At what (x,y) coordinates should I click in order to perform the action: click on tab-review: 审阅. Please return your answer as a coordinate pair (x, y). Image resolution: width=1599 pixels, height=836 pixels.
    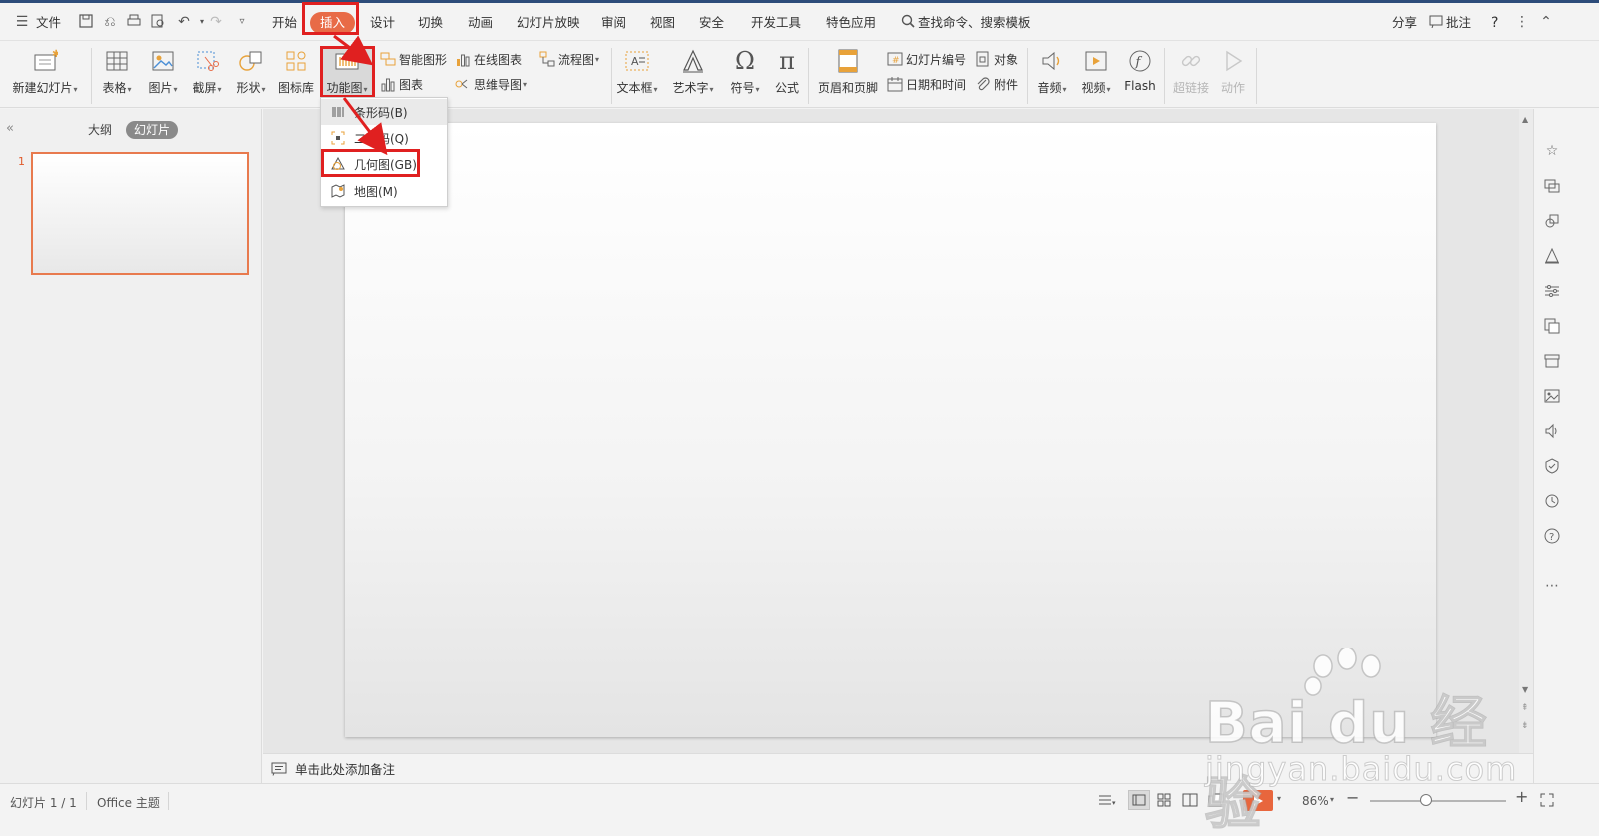
    Looking at the image, I should click on (613, 23).